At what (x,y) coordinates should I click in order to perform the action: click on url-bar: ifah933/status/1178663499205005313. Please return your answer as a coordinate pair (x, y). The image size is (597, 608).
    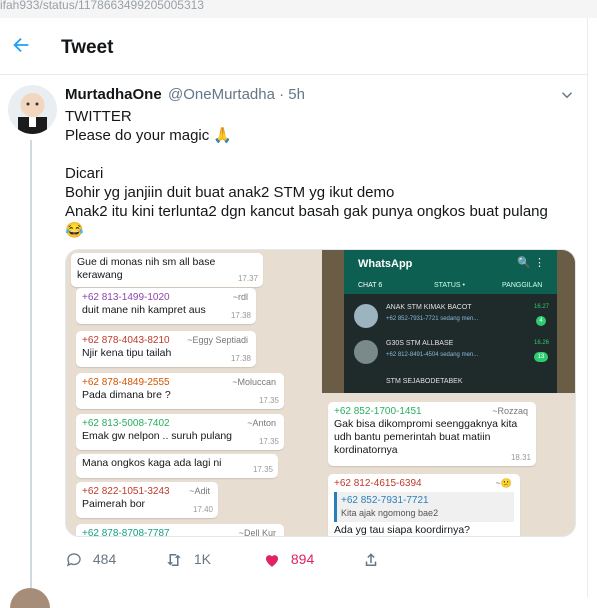
    Looking at the image, I should click on (298, 9).